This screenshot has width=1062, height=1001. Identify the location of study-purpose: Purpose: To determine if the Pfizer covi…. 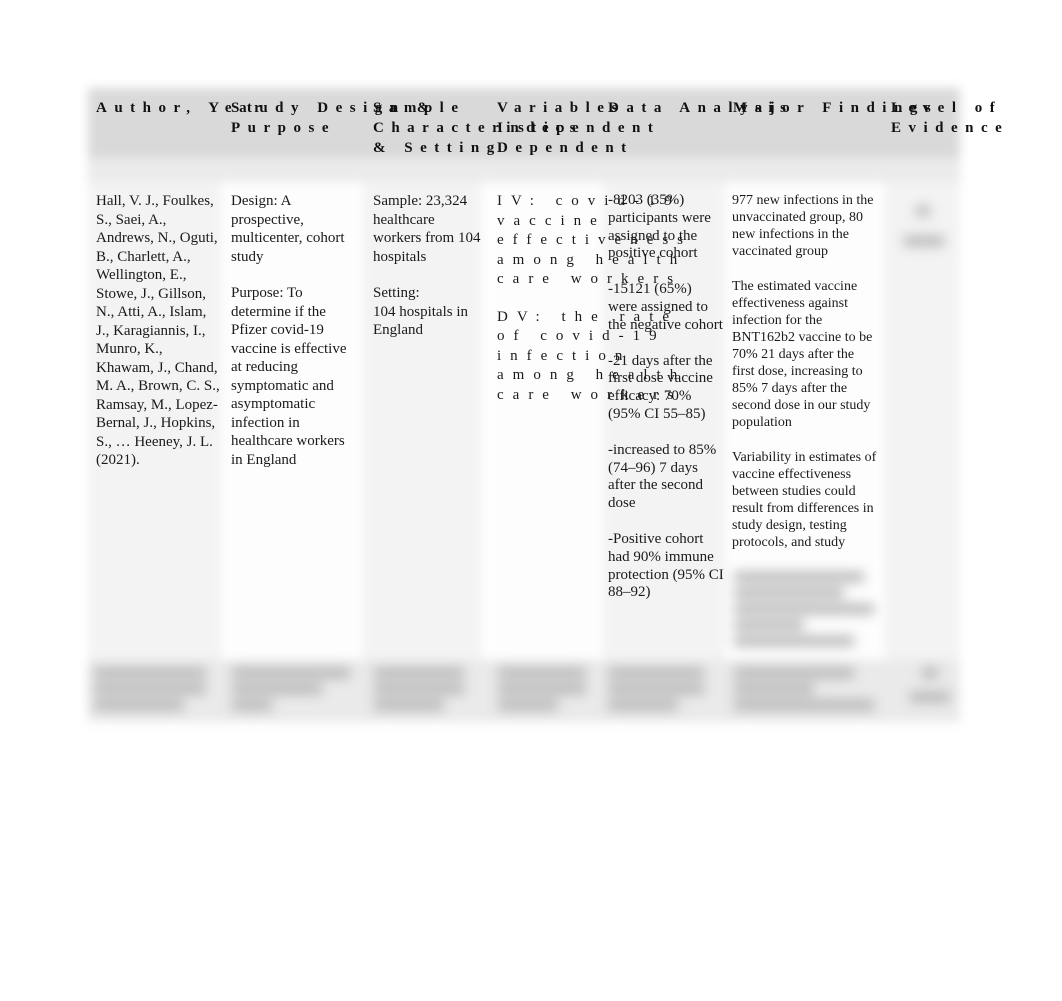
(289, 376).